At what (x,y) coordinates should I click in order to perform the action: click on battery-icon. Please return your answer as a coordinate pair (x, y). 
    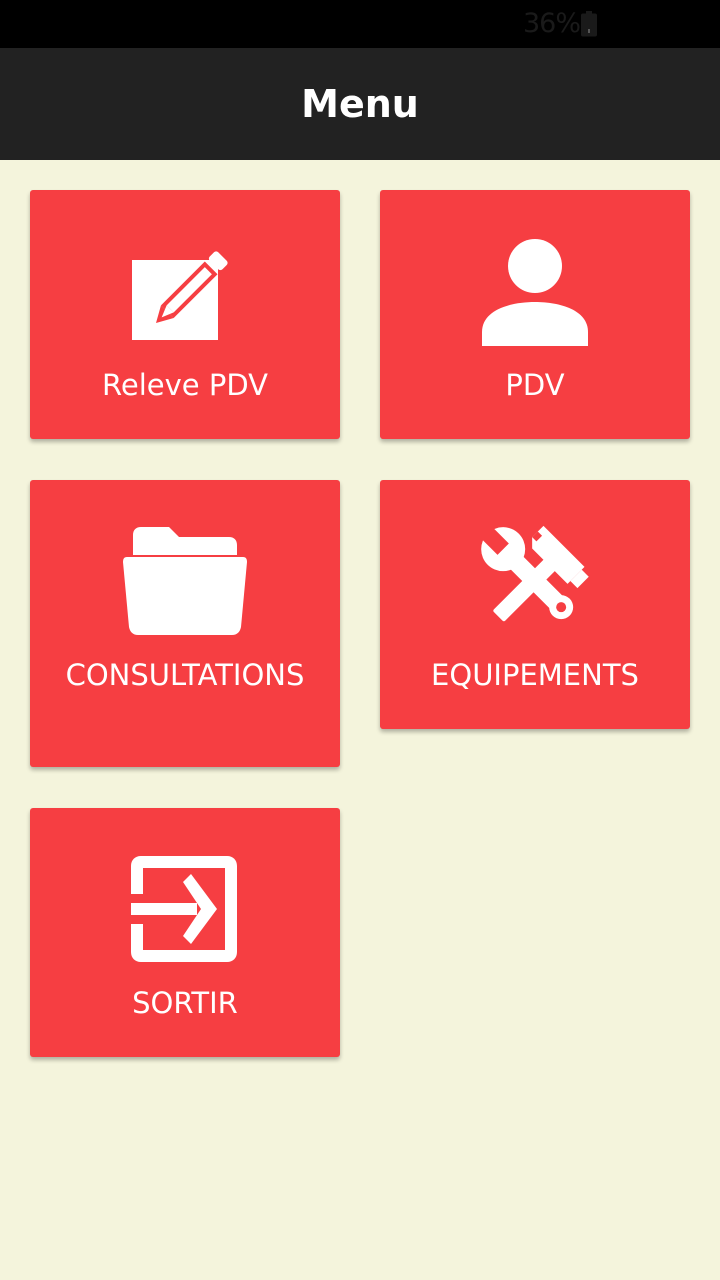
    Looking at the image, I should click on (589, 24).